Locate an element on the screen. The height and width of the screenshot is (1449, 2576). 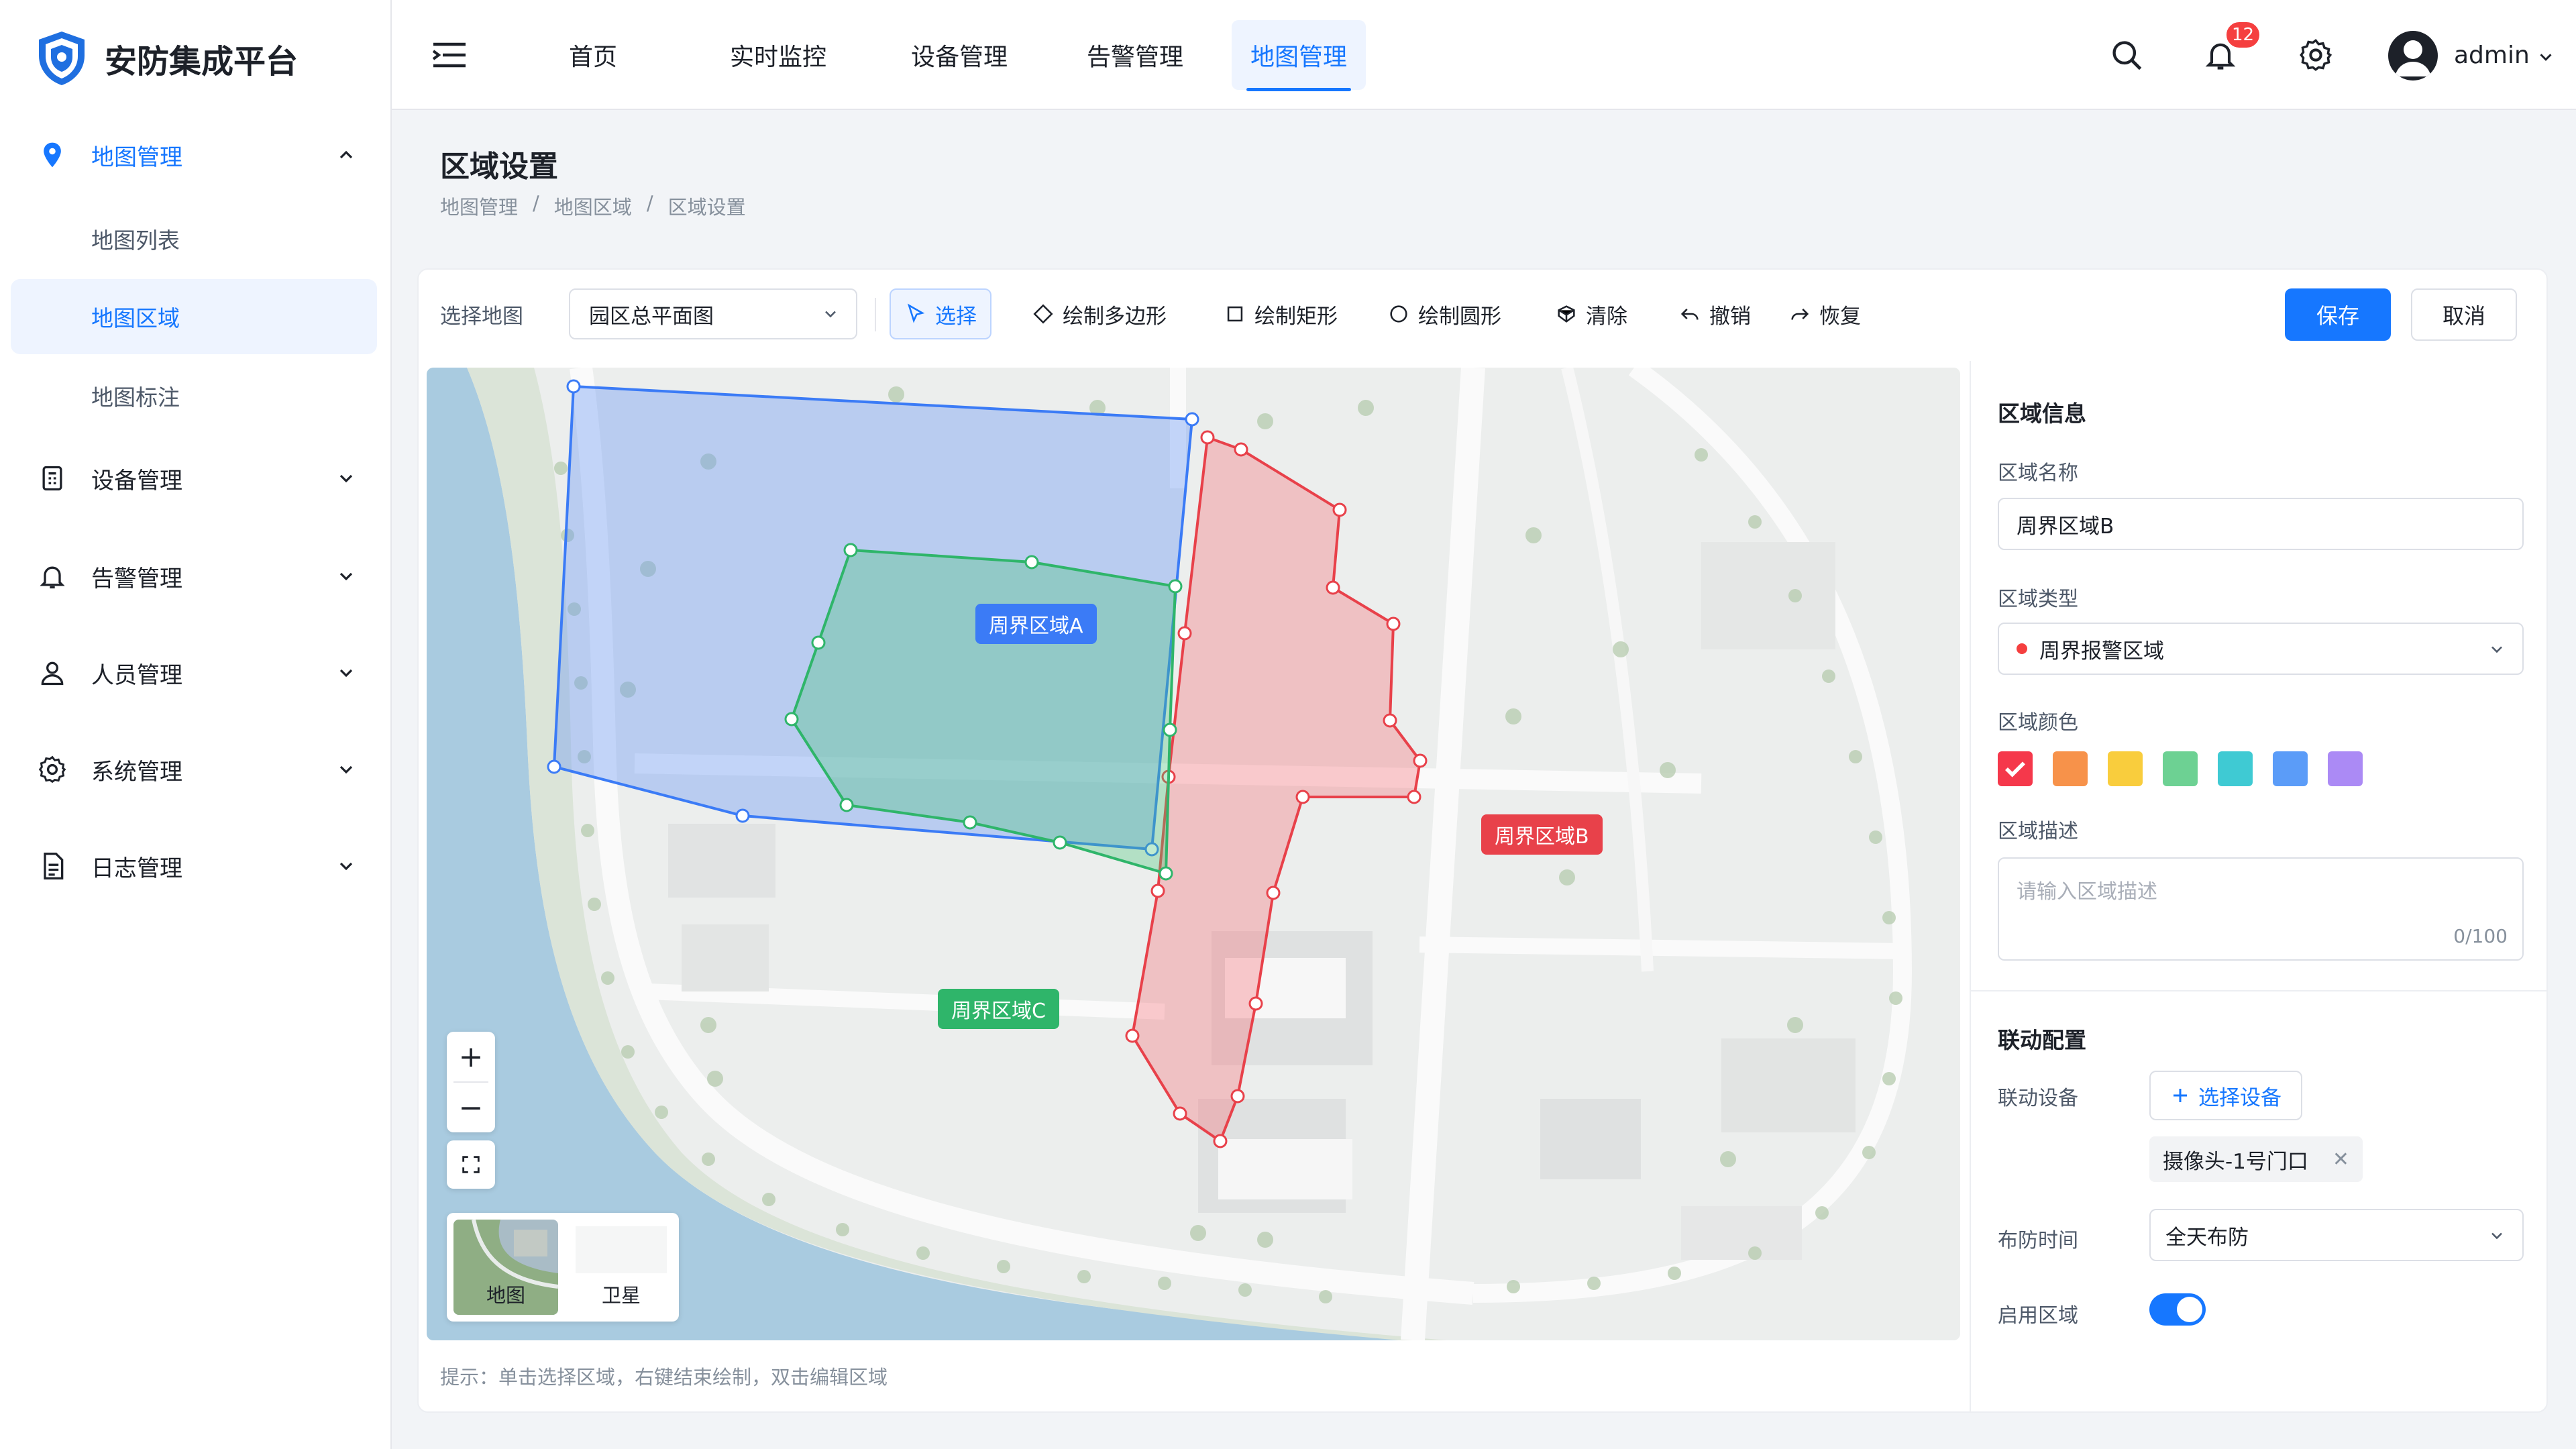
nav-tab-alarm: 告警管理 is located at coordinates (1135, 55).